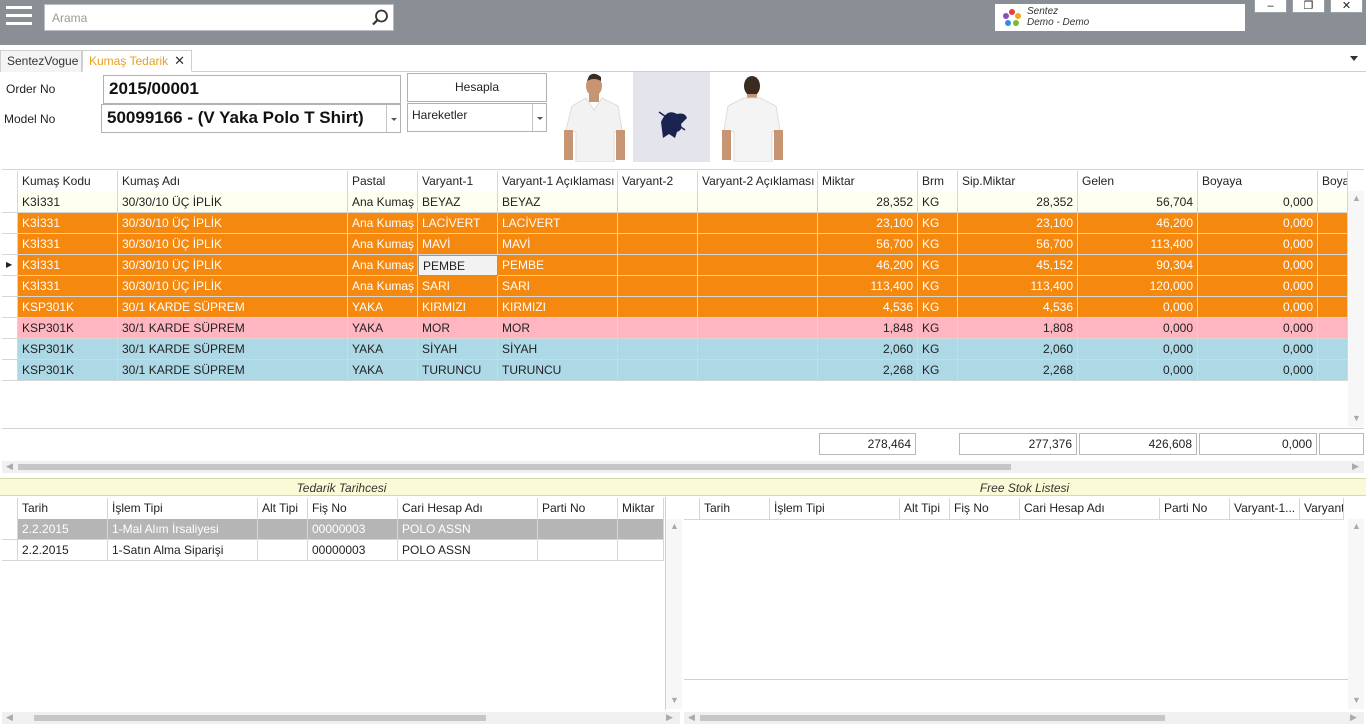  Describe the element at coordinates (1018, 265) in the screenshot. I see `table-cell: 45,152` at that location.